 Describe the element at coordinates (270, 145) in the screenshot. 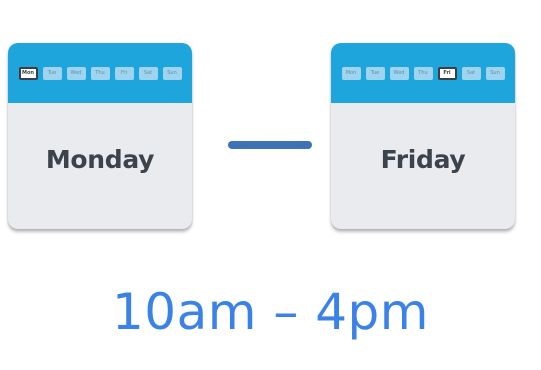

I see `range-dash` at that location.